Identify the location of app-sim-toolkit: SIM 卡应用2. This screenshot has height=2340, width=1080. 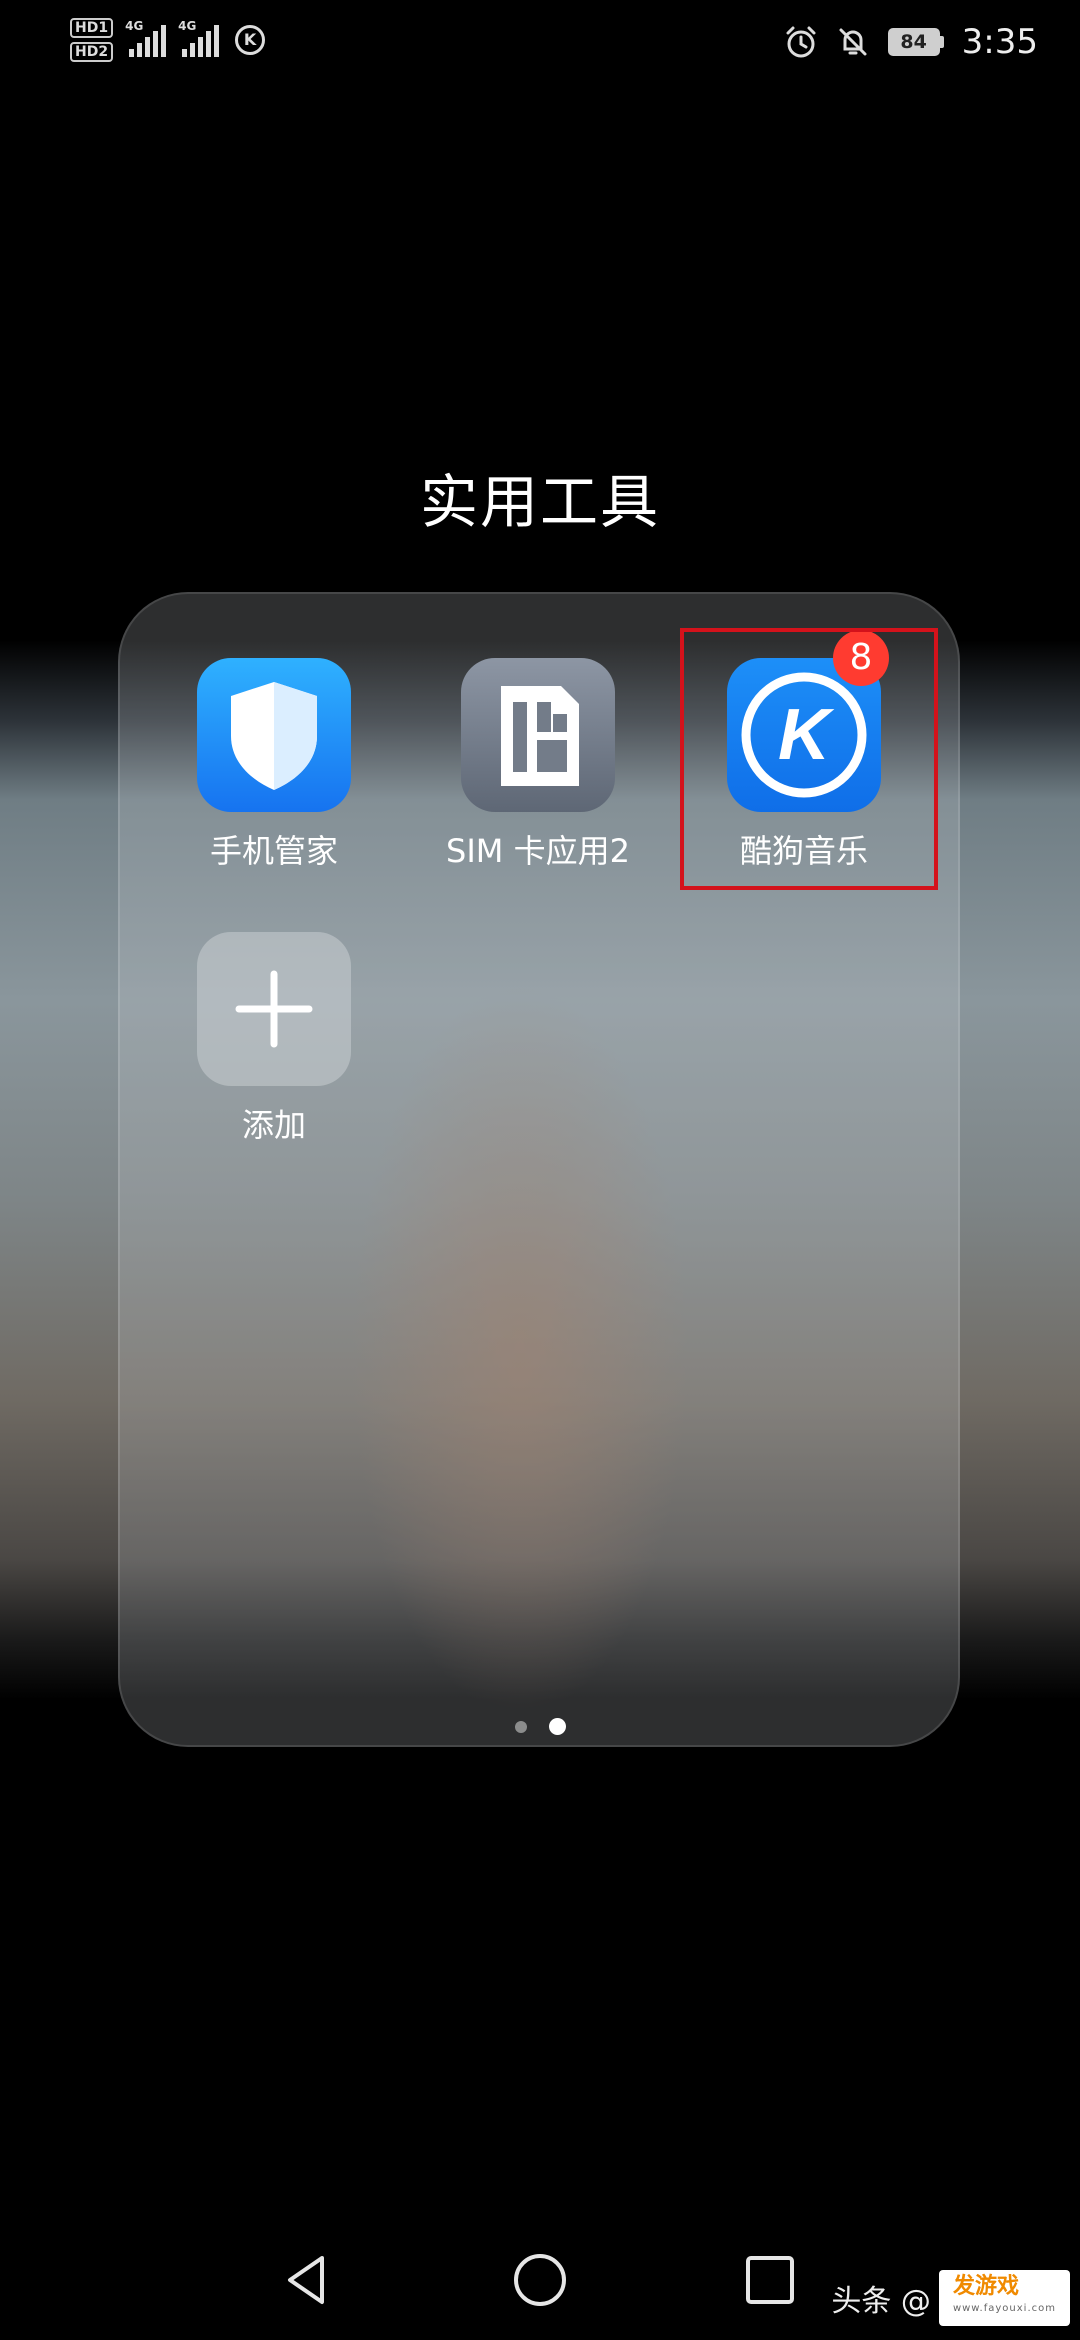
(538, 765).